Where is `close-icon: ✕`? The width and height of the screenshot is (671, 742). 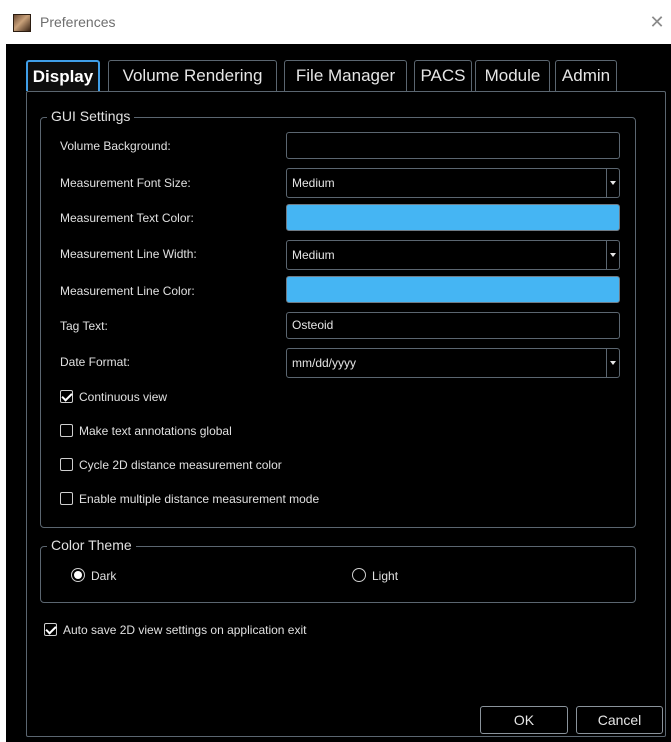 close-icon: ✕ is located at coordinates (657, 22).